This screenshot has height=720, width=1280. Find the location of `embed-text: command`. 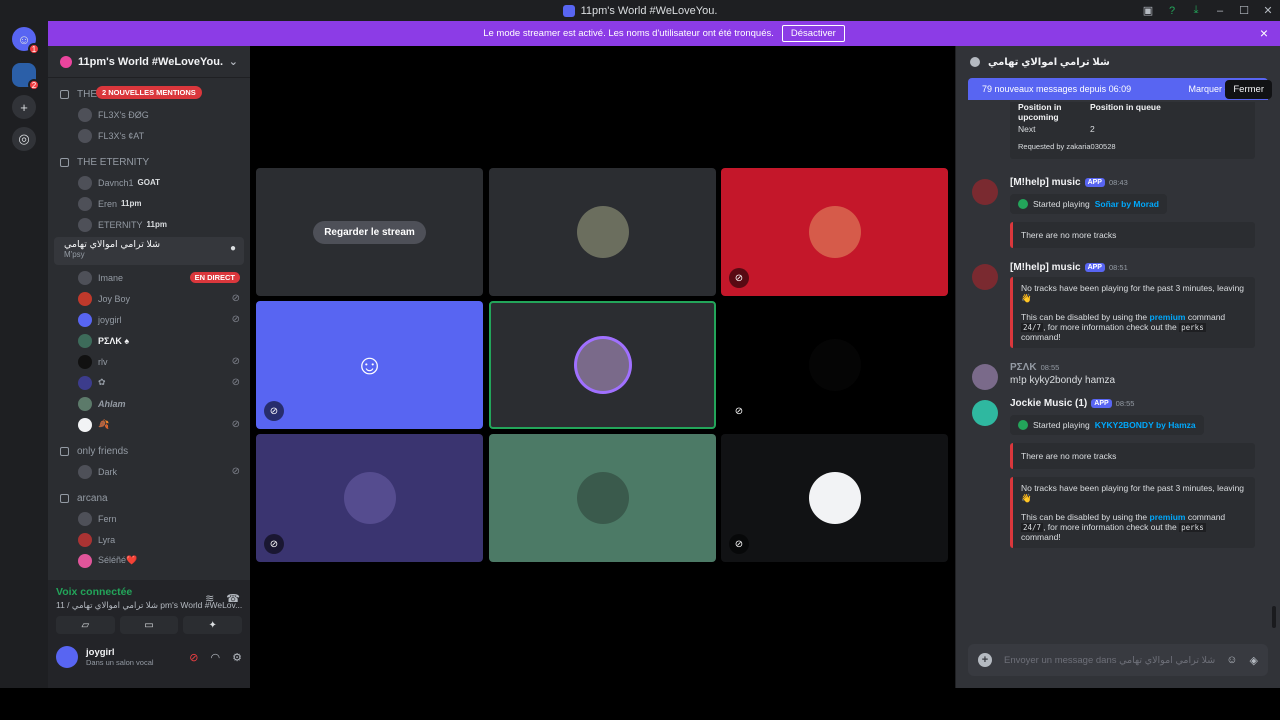

embed-text: command is located at coordinates (1206, 317).